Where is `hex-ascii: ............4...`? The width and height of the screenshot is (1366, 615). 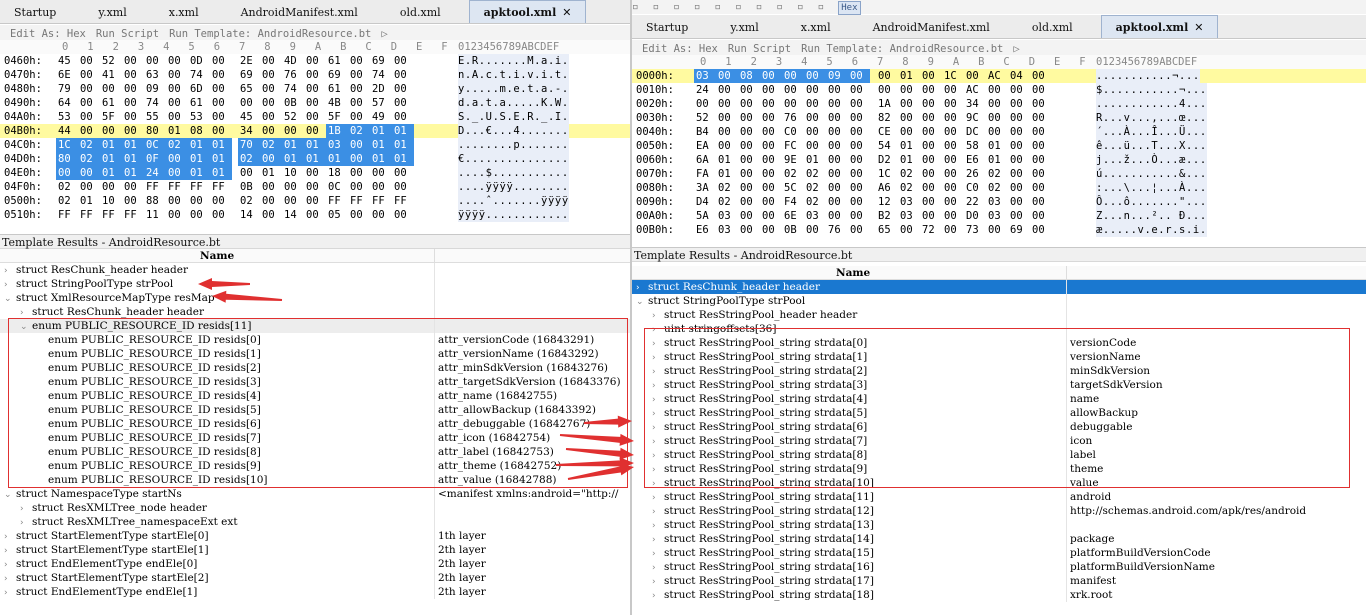
hex-ascii: ............4... is located at coordinates (1151, 104).